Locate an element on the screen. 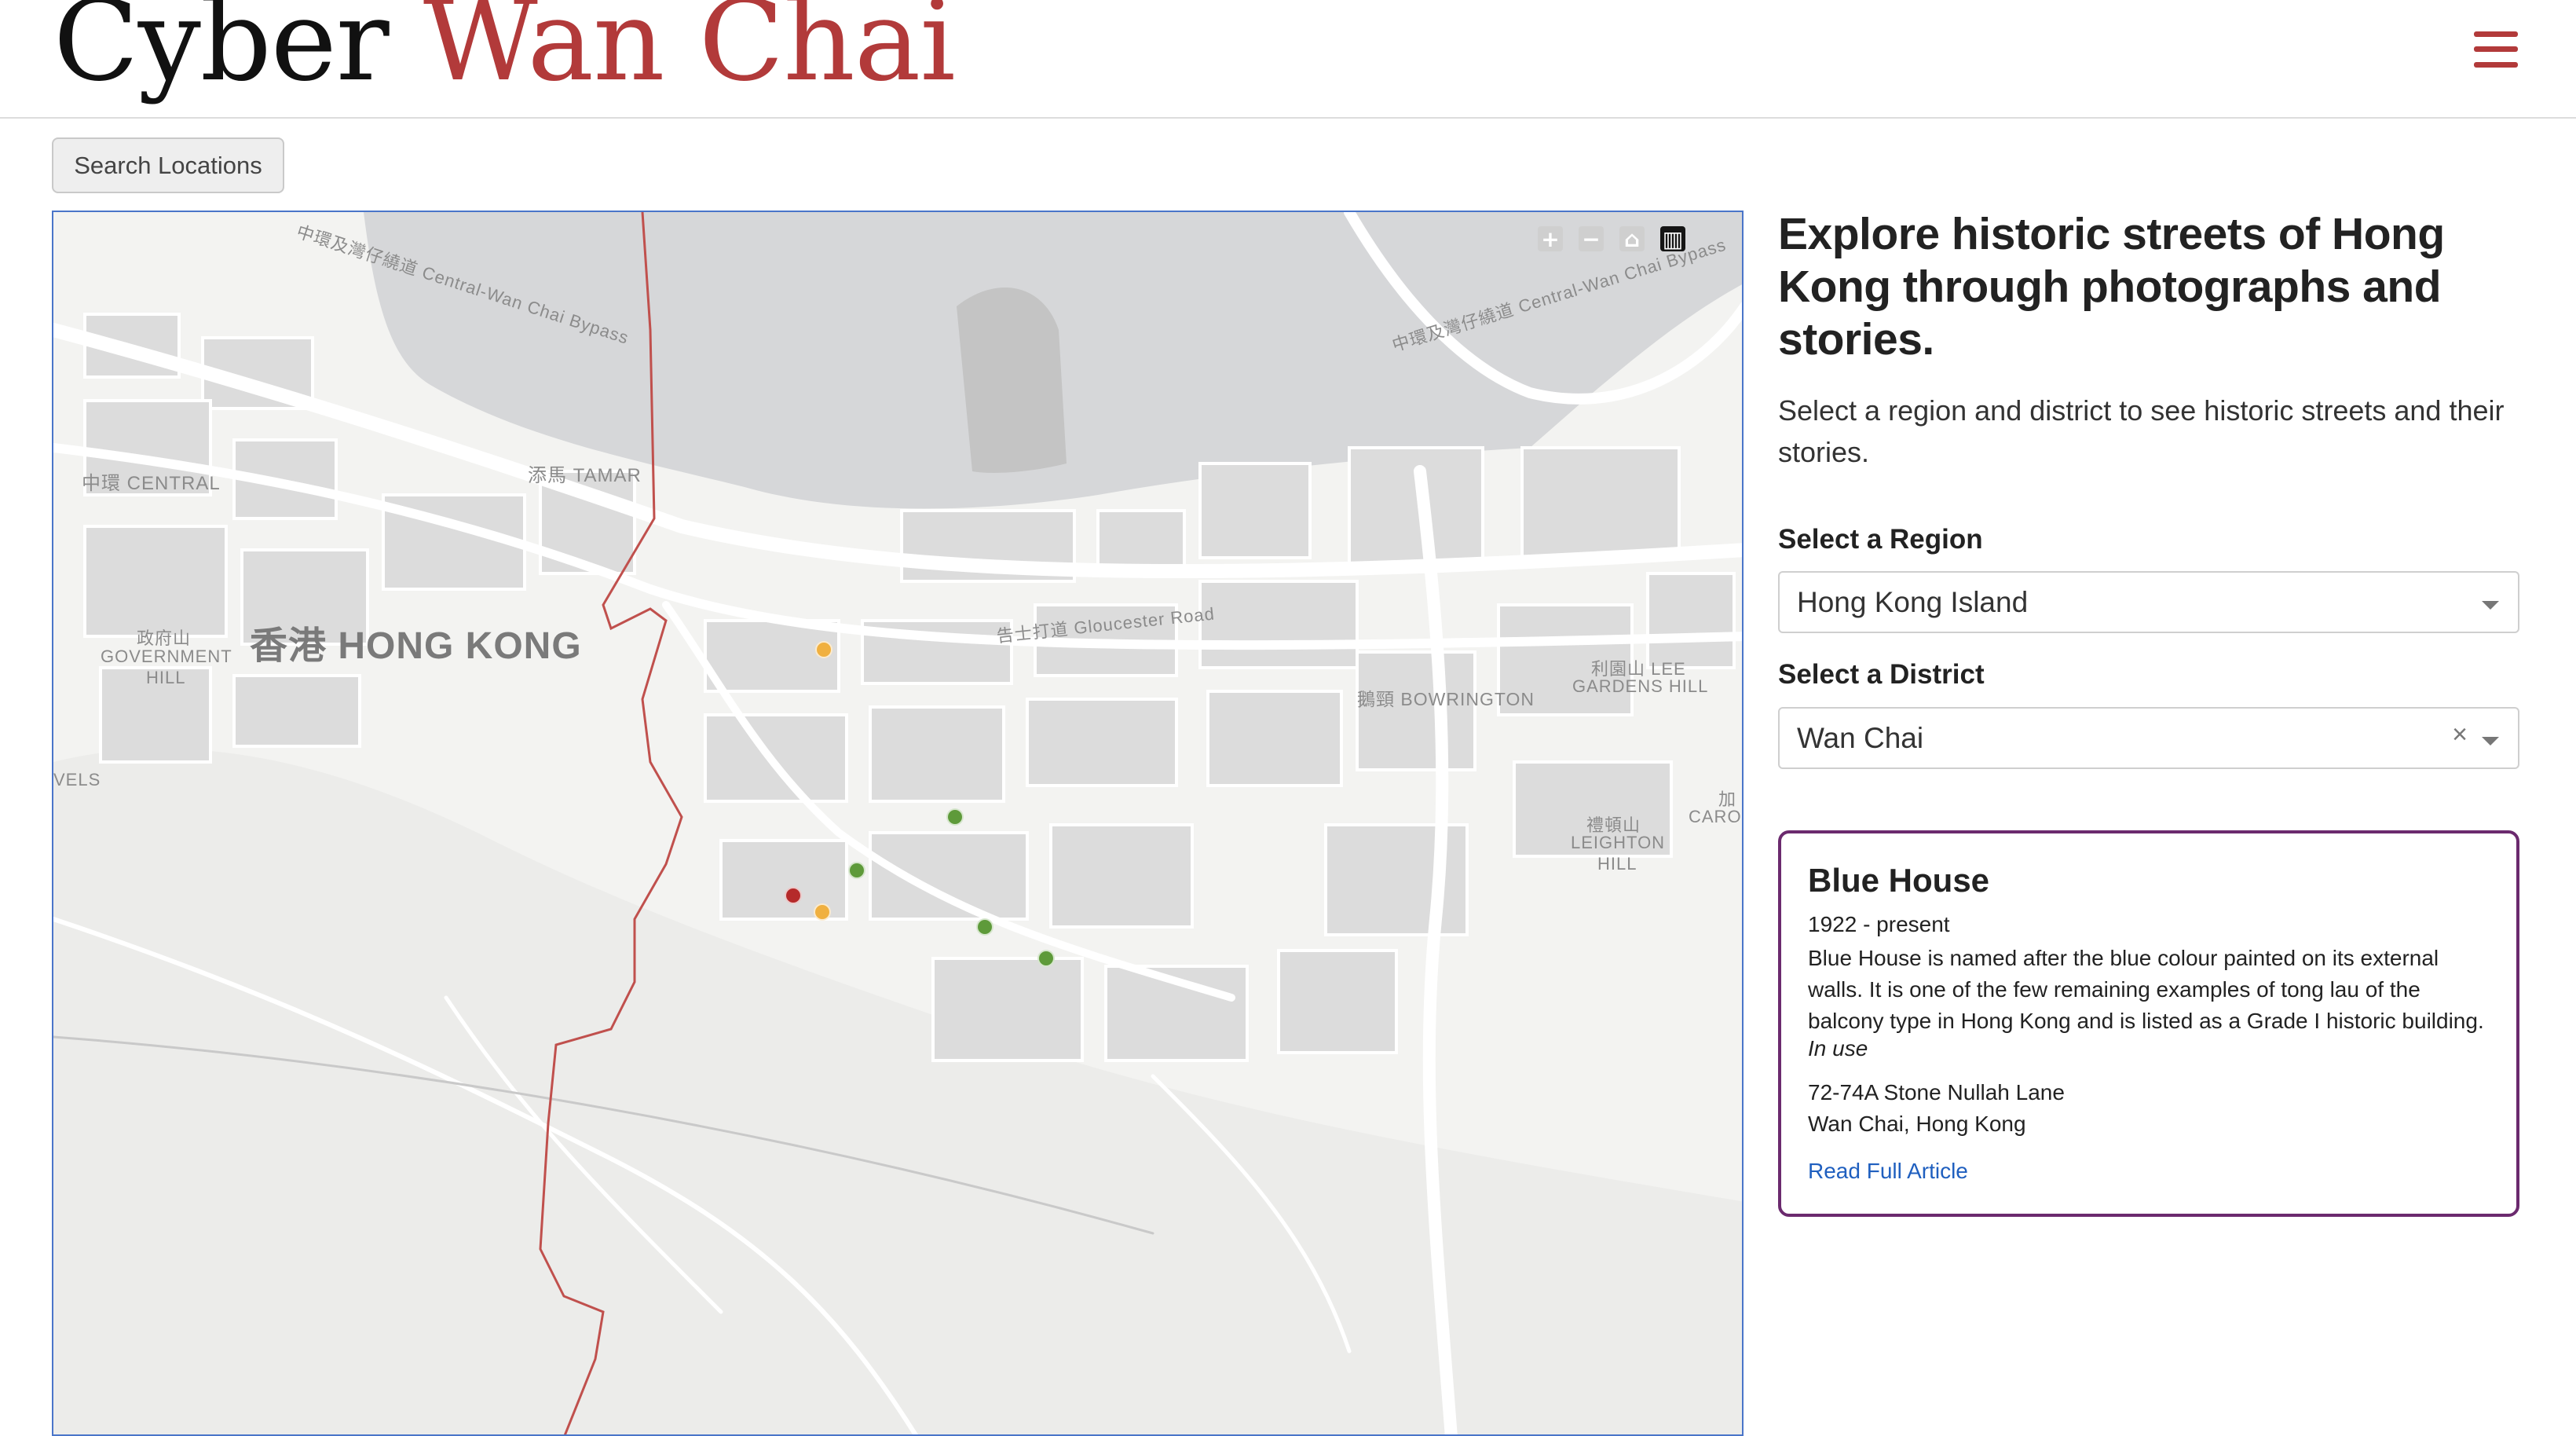 Image resolution: width=2576 pixels, height=1436 pixels. region-select: Hong Kong Island is located at coordinates (2148, 602).